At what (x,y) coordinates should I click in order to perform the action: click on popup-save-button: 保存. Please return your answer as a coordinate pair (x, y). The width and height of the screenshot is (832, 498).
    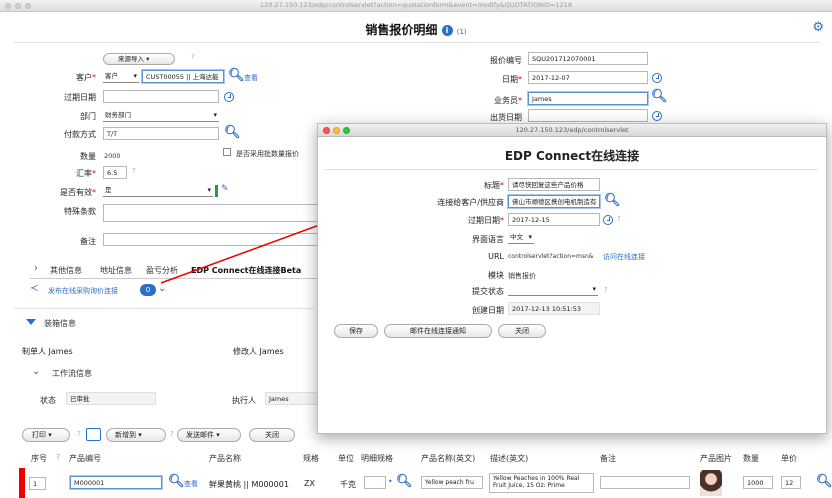
    Looking at the image, I should click on (356, 331).